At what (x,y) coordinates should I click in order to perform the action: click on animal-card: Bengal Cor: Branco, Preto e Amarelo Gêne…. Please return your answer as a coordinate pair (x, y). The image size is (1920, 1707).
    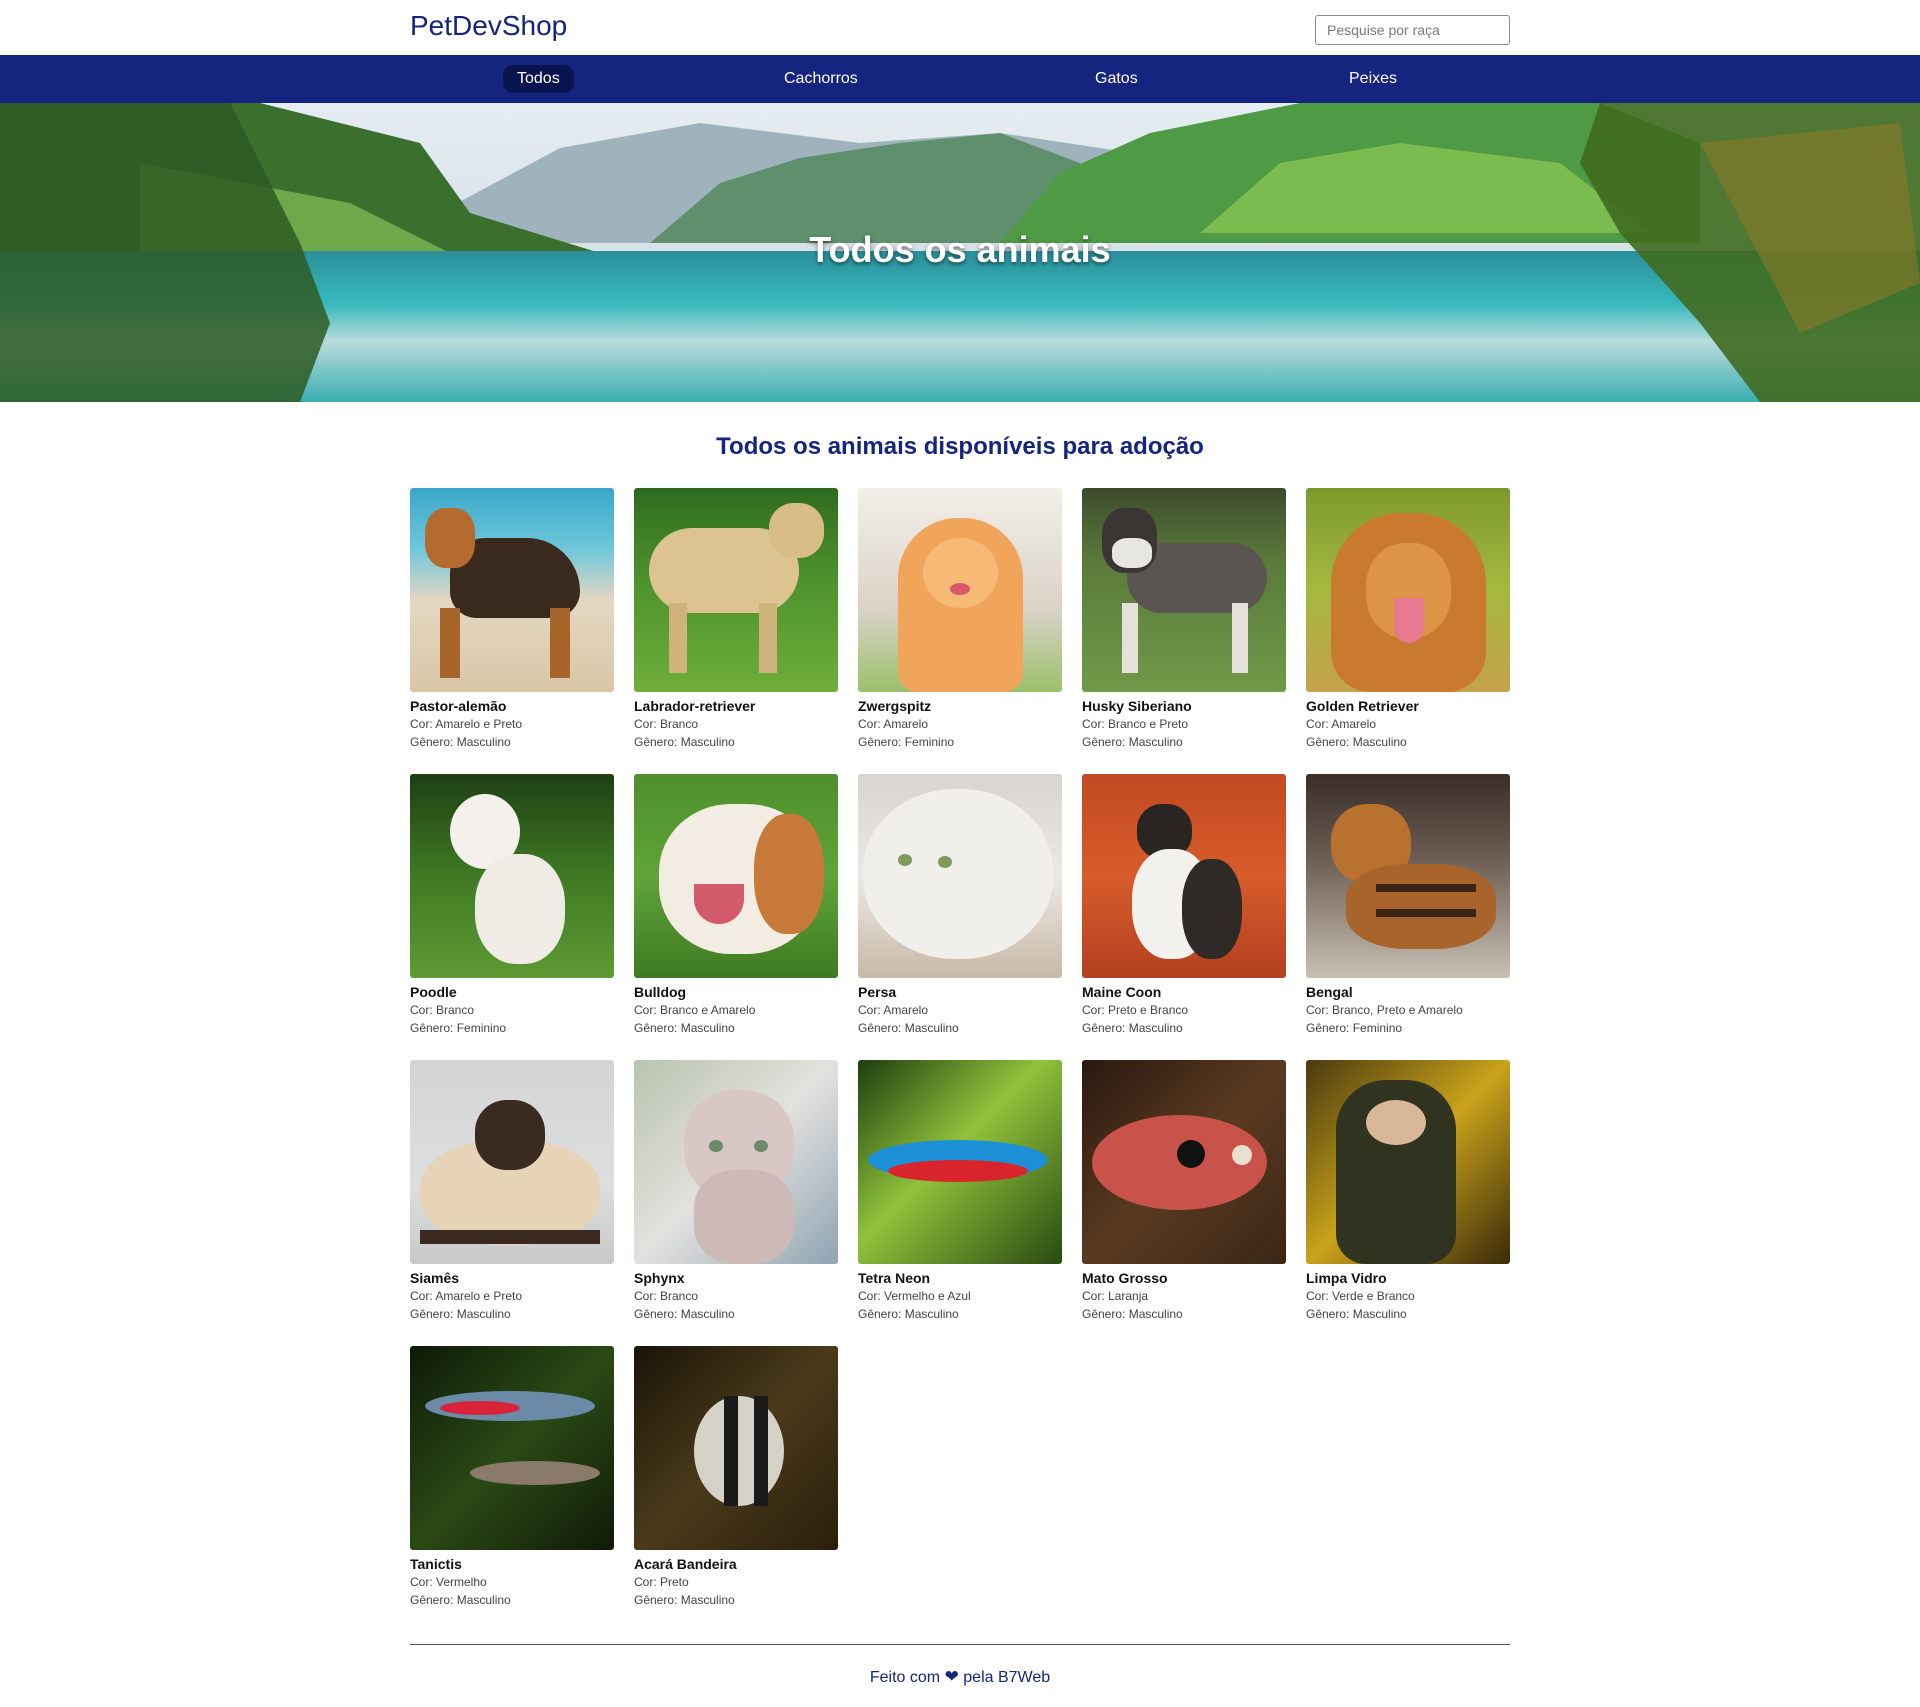
    Looking at the image, I should click on (1408, 907).